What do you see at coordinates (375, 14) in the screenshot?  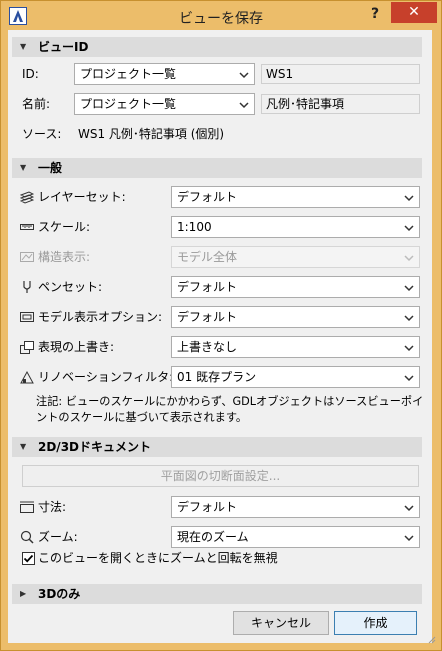 I see `help-button: ?` at bounding box center [375, 14].